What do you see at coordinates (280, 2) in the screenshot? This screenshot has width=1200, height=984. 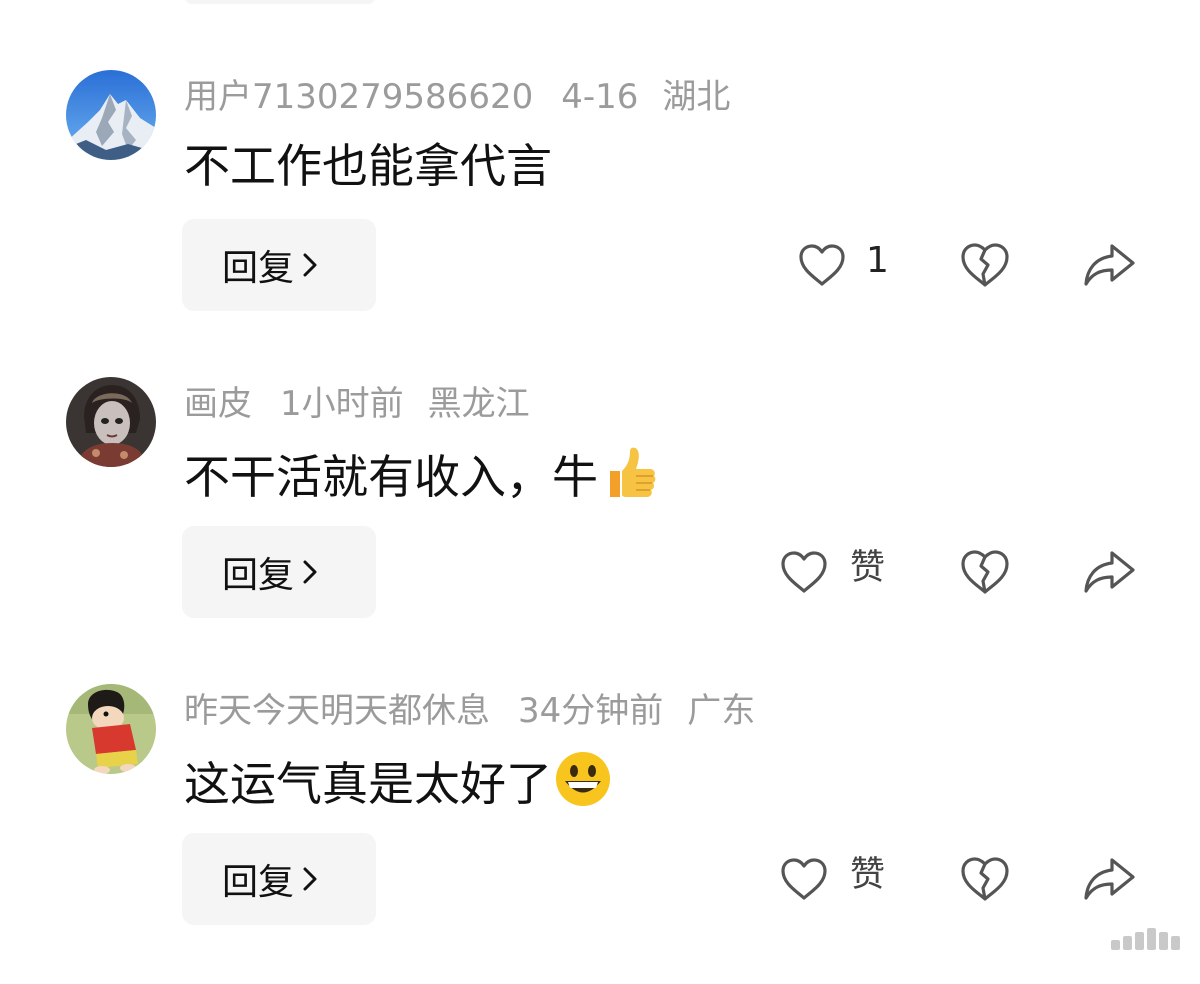 I see `previous-reply-button-edge` at bounding box center [280, 2].